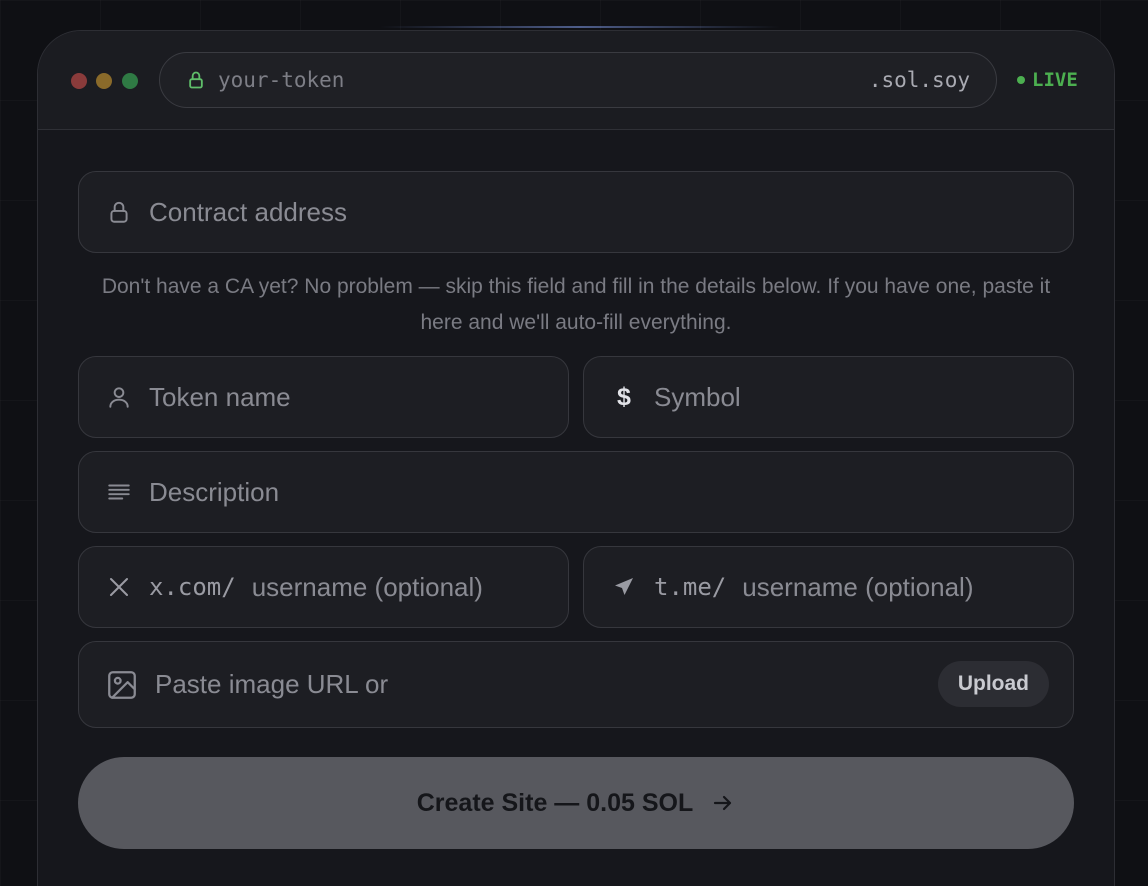  Describe the element at coordinates (697, 396) in the screenshot. I see `symbol-placeholder: Symbol` at that location.